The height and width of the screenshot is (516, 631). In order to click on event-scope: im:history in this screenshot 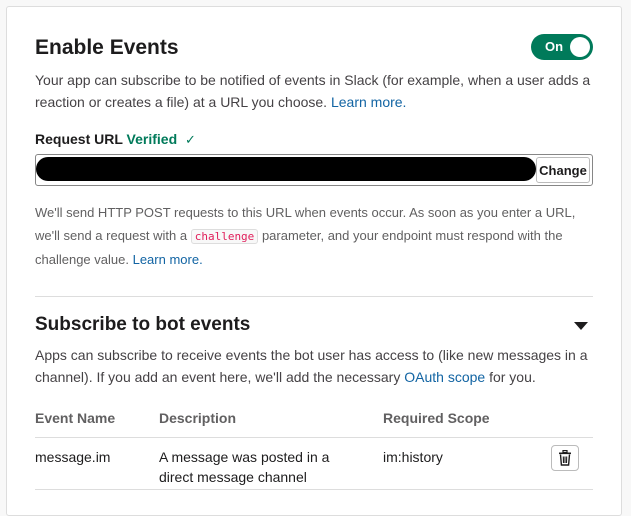, I will do `click(413, 457)`.